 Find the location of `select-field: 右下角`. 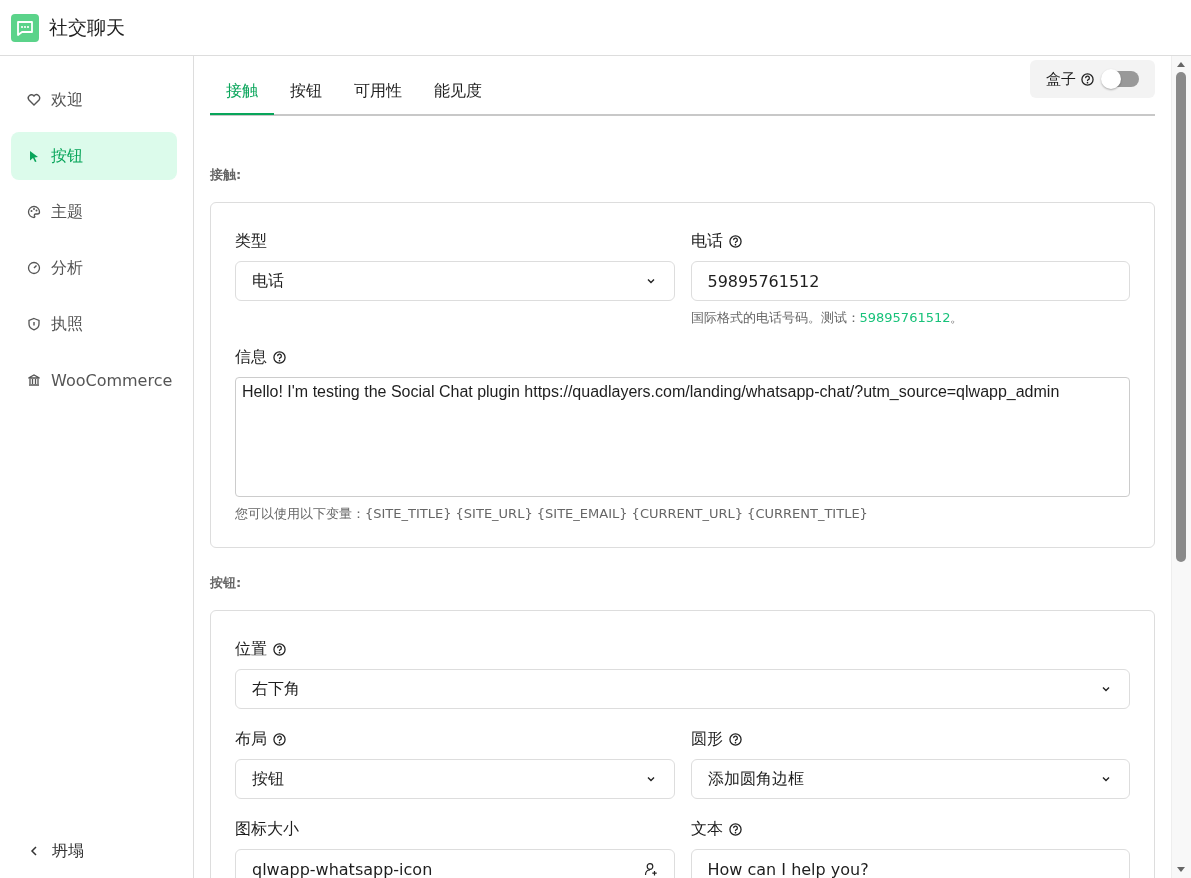

select-field: 右下角 is located at coordinates (682, 689).